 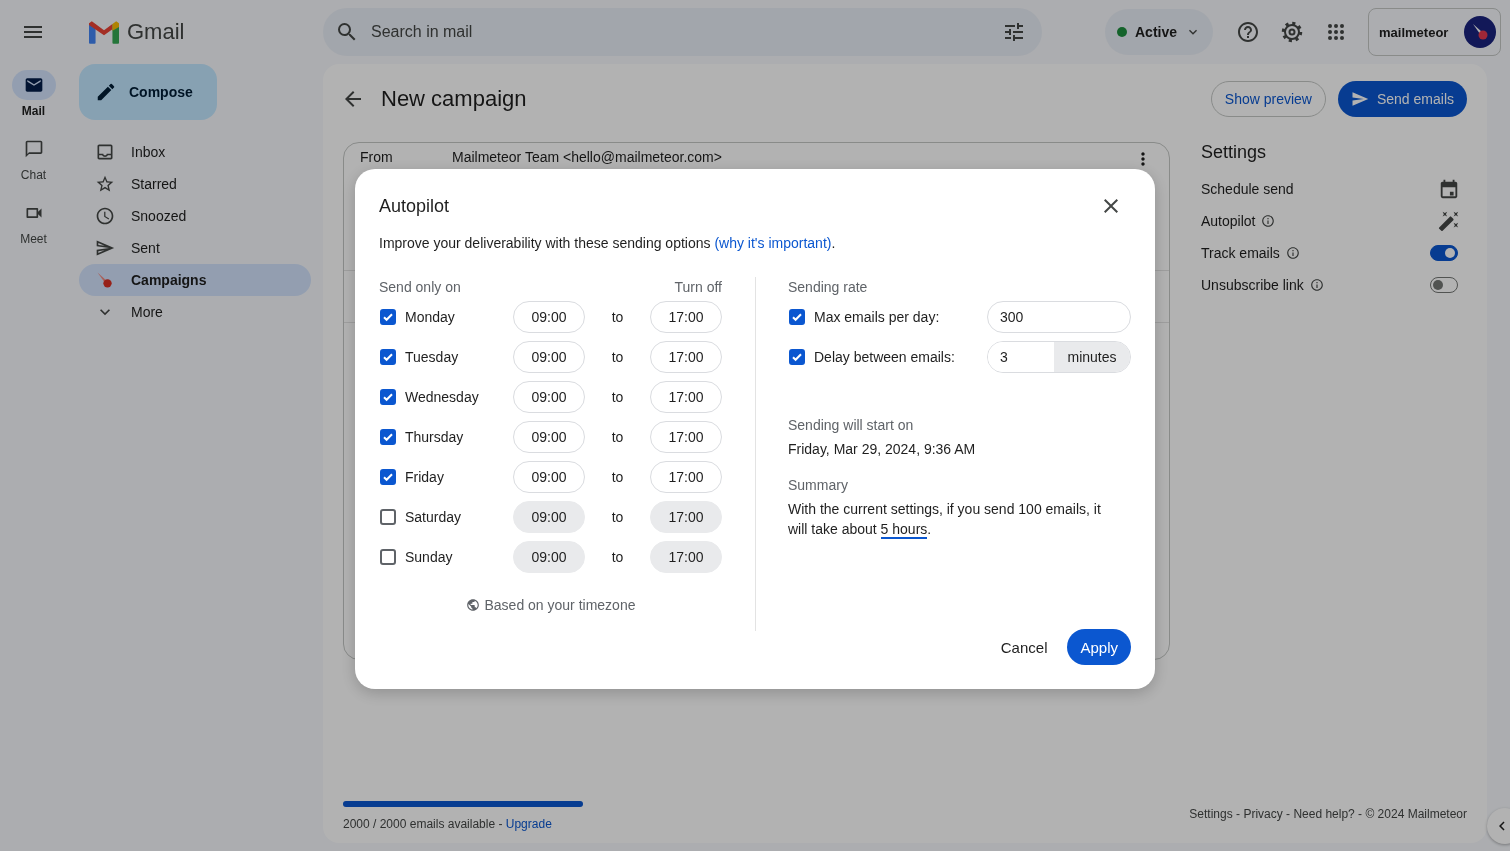 I want to click on setting-label: Track emails, so click(x=1240, y=253).